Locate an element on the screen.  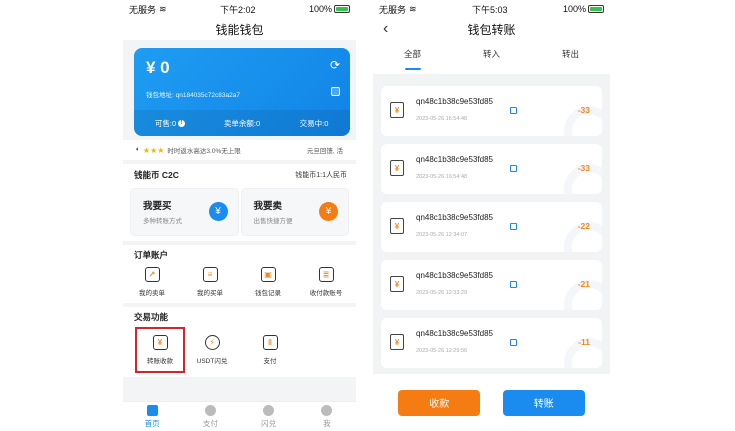
clock: 下午5:03 is located at coordinates (490, 9).